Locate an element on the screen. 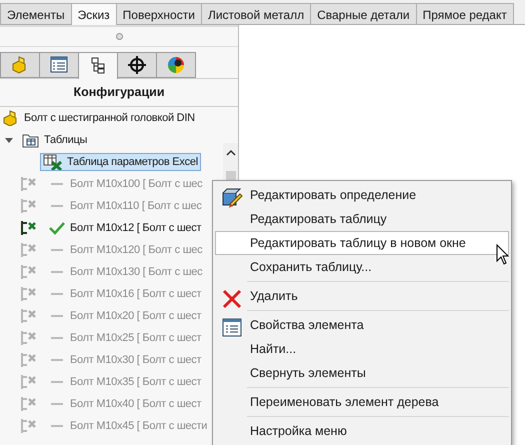 Image resolution: width=525 pixels, height=445 pixels. properties-icon is located at coordinates (232, 328).